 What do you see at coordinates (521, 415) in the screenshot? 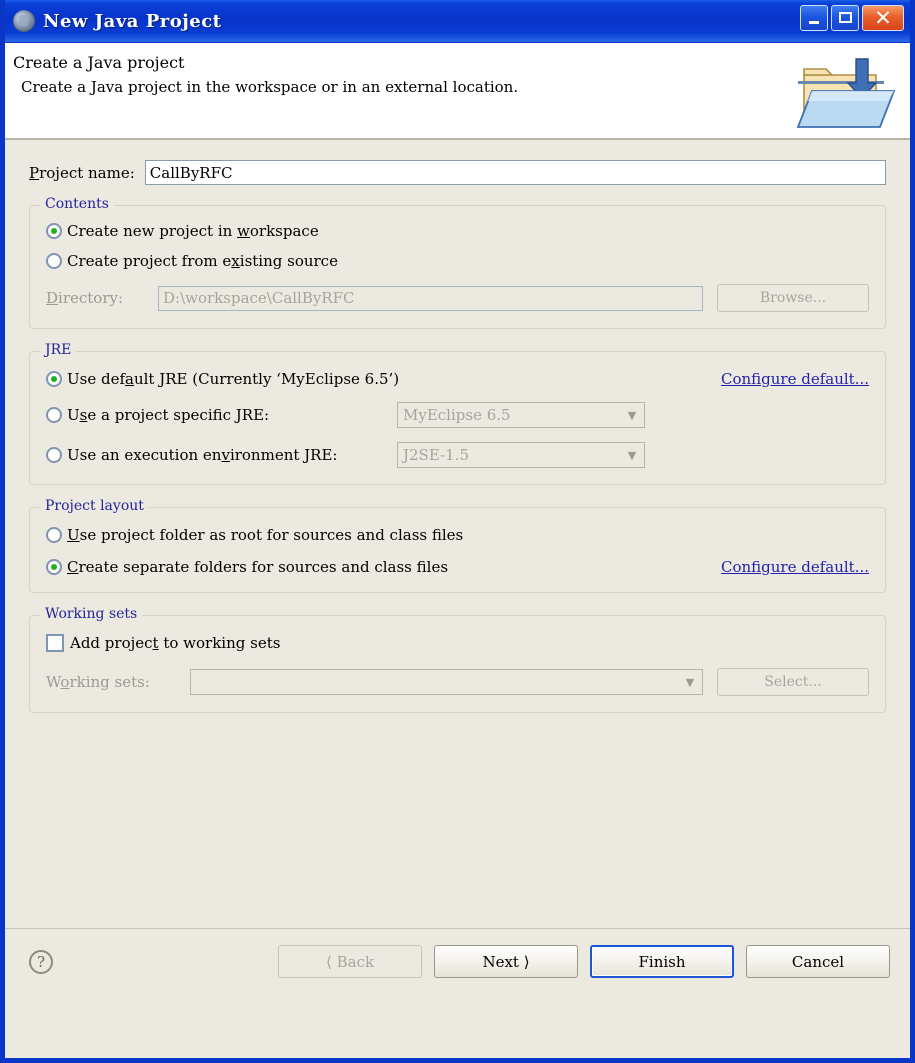
I see `project-specific-jre-combo: MyEclipse 6.5 ▼` at bounding box center [521, 415].